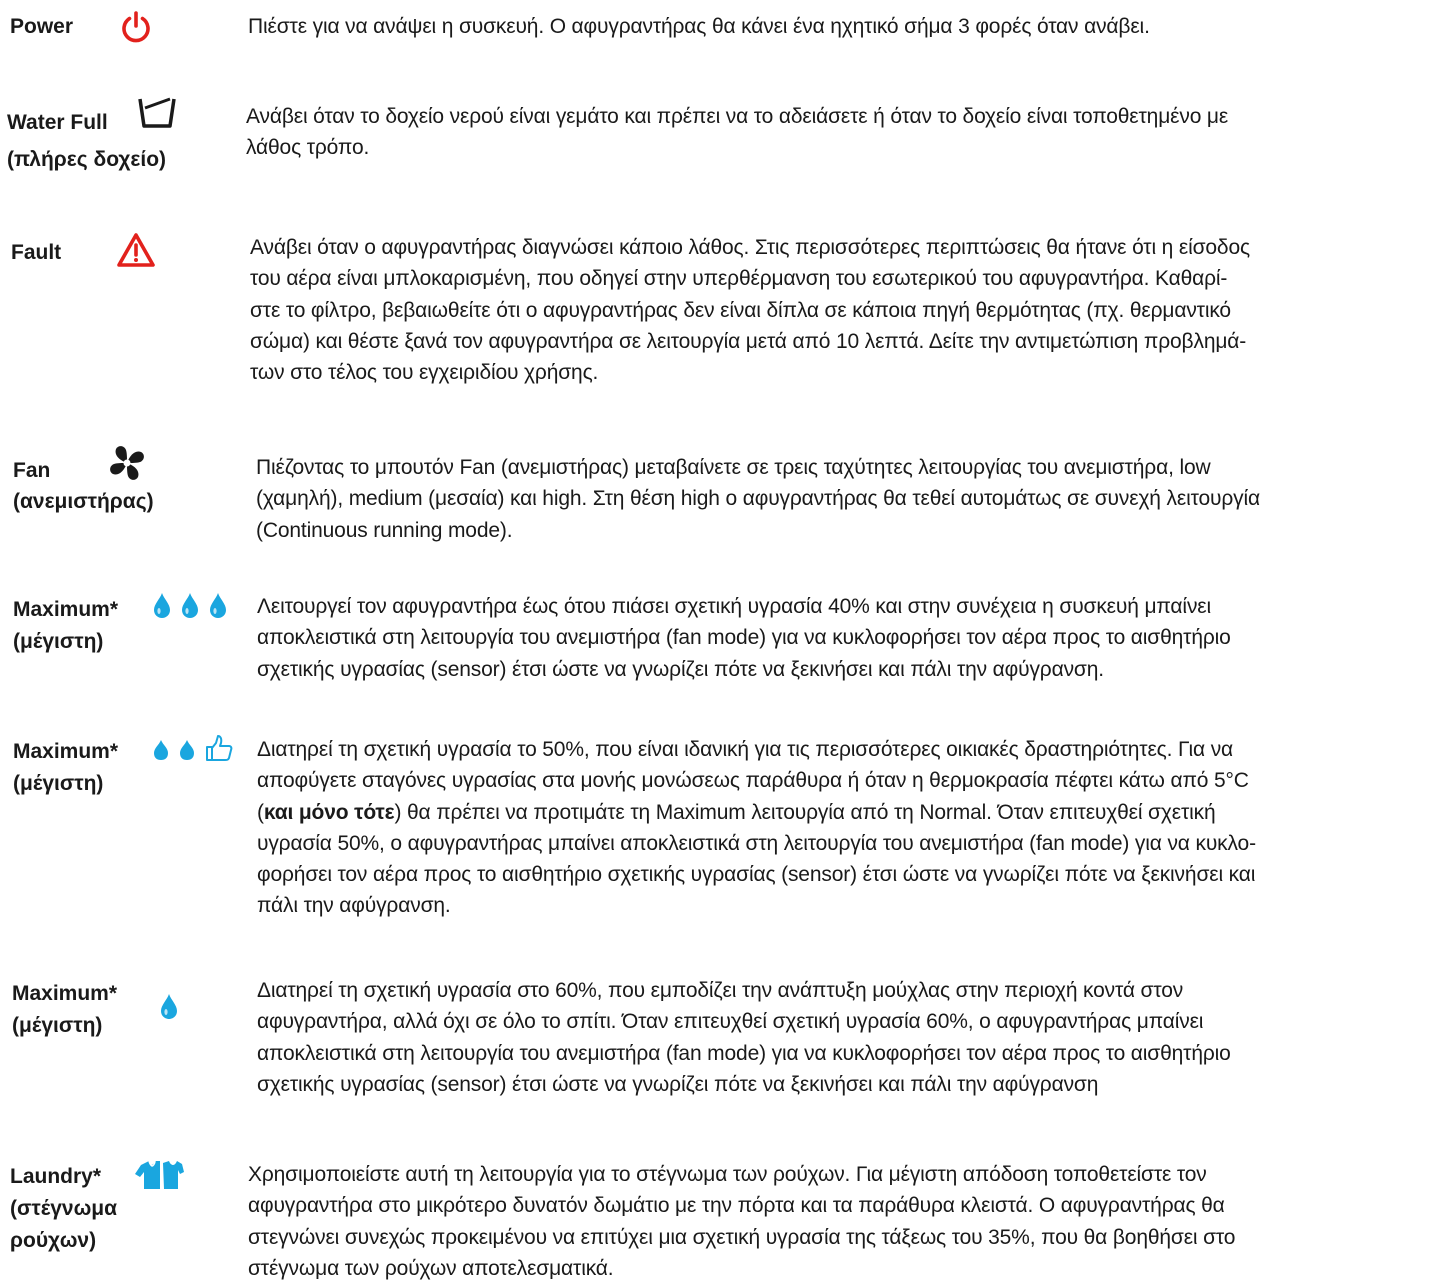 The height and width of the screenshot is (1284, 1442). What do you see at coordinates (169, 1008) in the screenshot?
I see `single-drop-icon` at bounding box center [169, 1008].